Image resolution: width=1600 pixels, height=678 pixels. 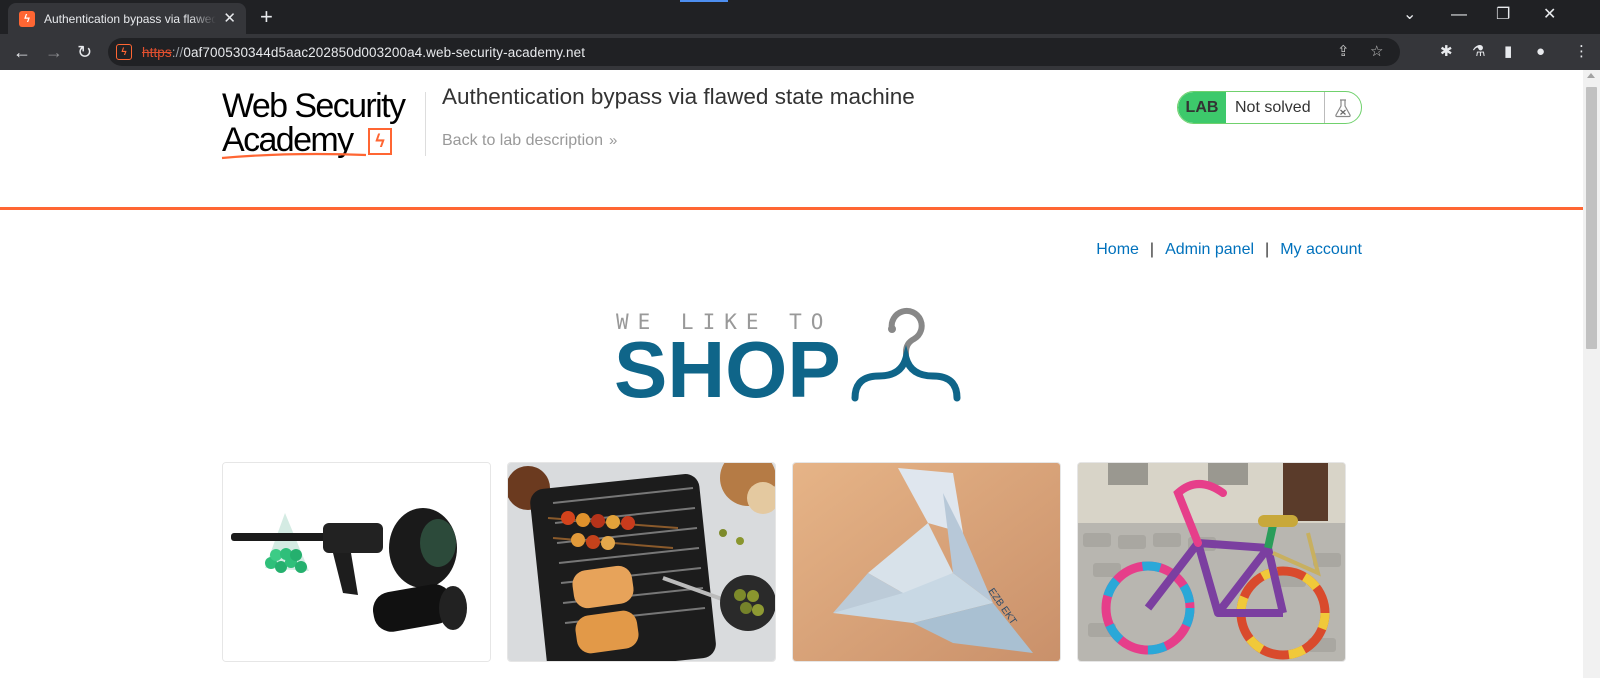 I want to click on nav-admin-panel-link: Admin panel, so click(x=1209, y=249).